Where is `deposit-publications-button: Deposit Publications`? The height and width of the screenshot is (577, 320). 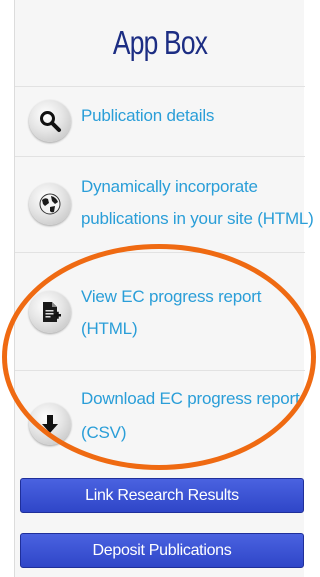 deposit-publications-button: Deposit Publications is located at coordinates (162, 550).